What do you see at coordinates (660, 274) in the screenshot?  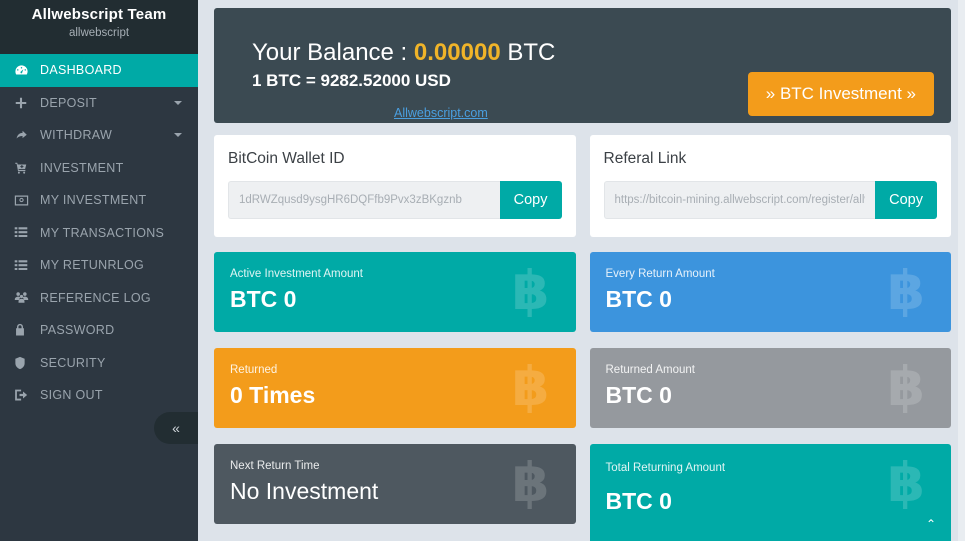 I see `stat-card-label: Every Return Amount` at bounding box center [660, 274].